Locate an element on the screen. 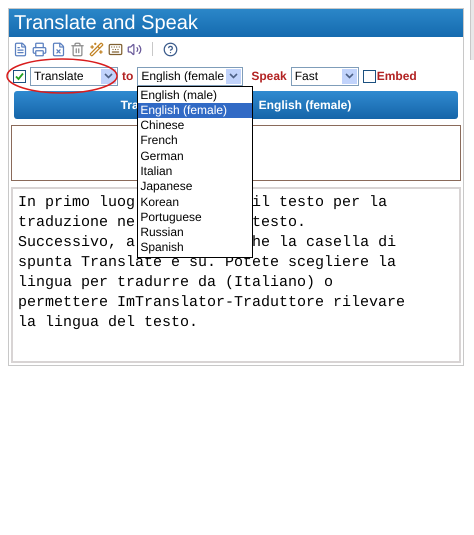 The width and height of the screenshot is (474, 535). text-line: permettere ImTranslator-Traduttore rilevare is located at coordinates (212, 303).